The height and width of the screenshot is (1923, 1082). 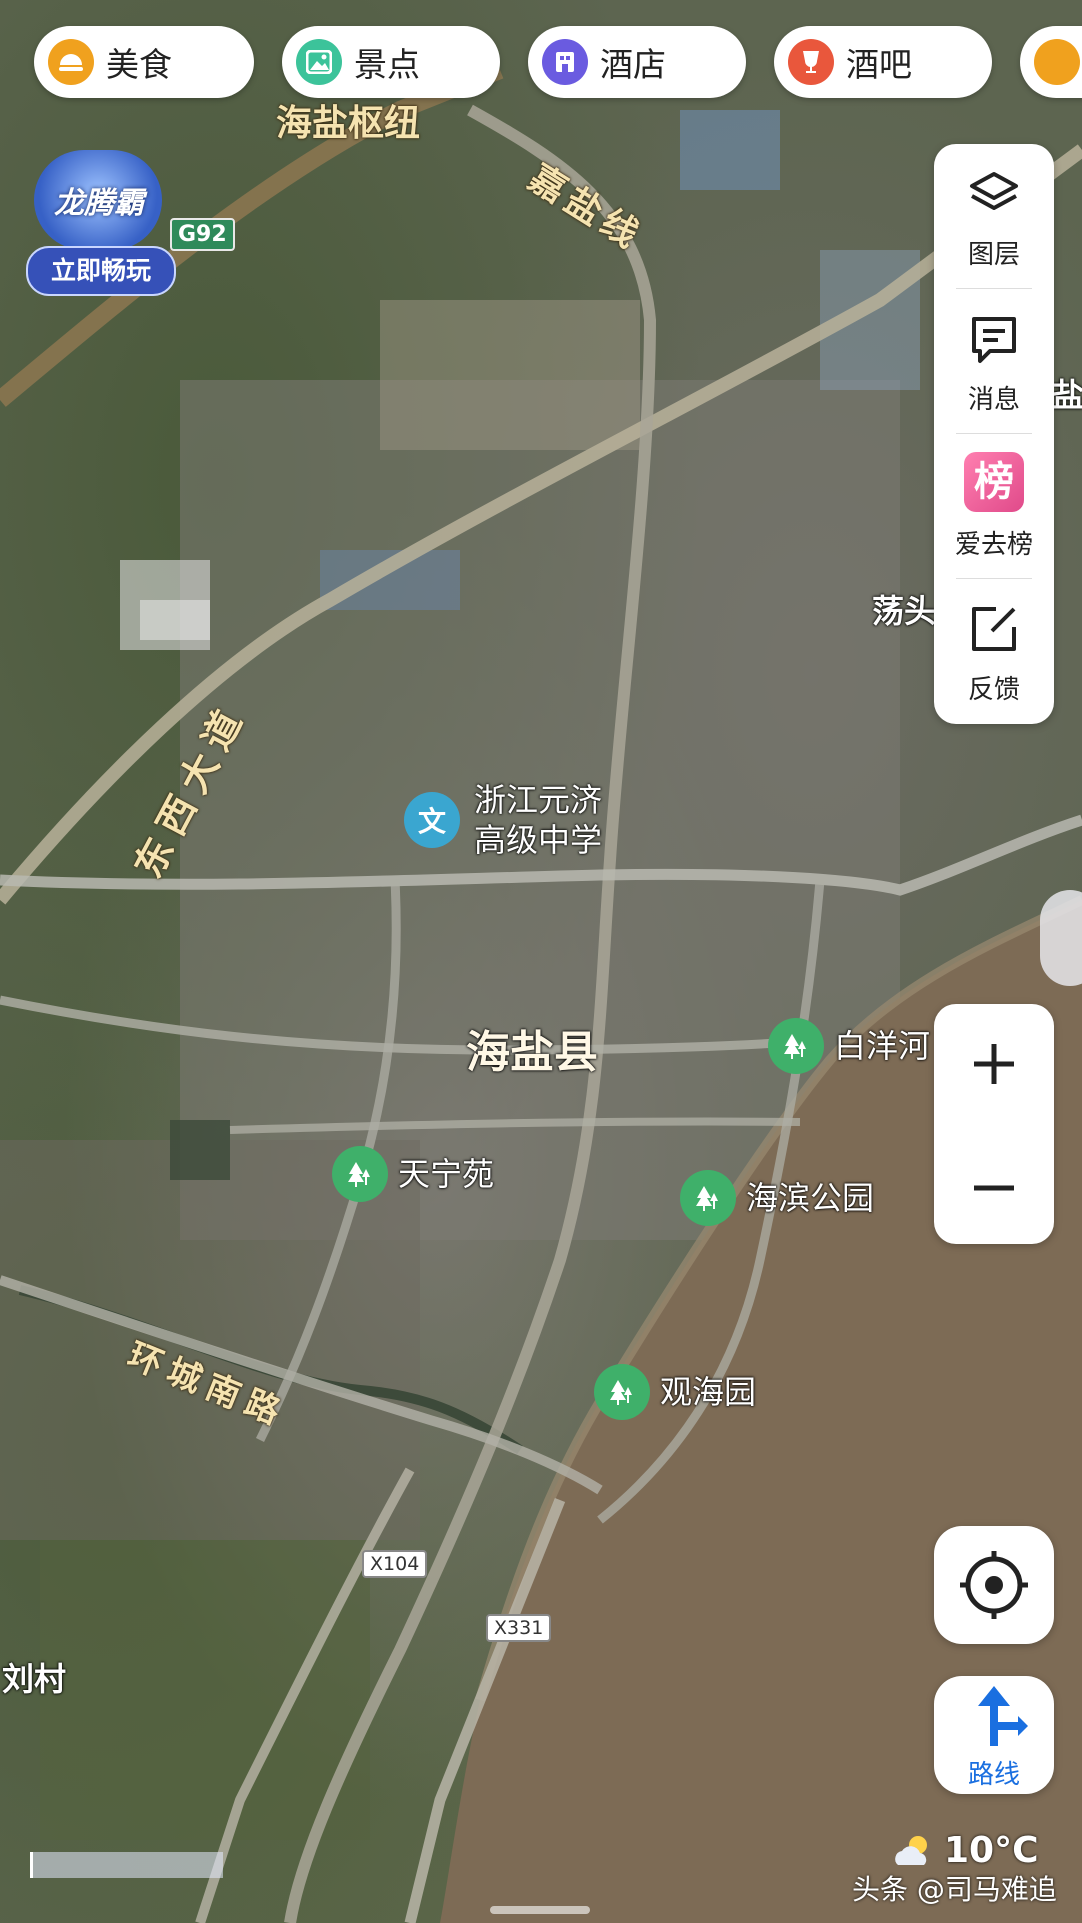 I want to click on poi-guanhai-yuan: 观海园, so click(x=675, y=1392).